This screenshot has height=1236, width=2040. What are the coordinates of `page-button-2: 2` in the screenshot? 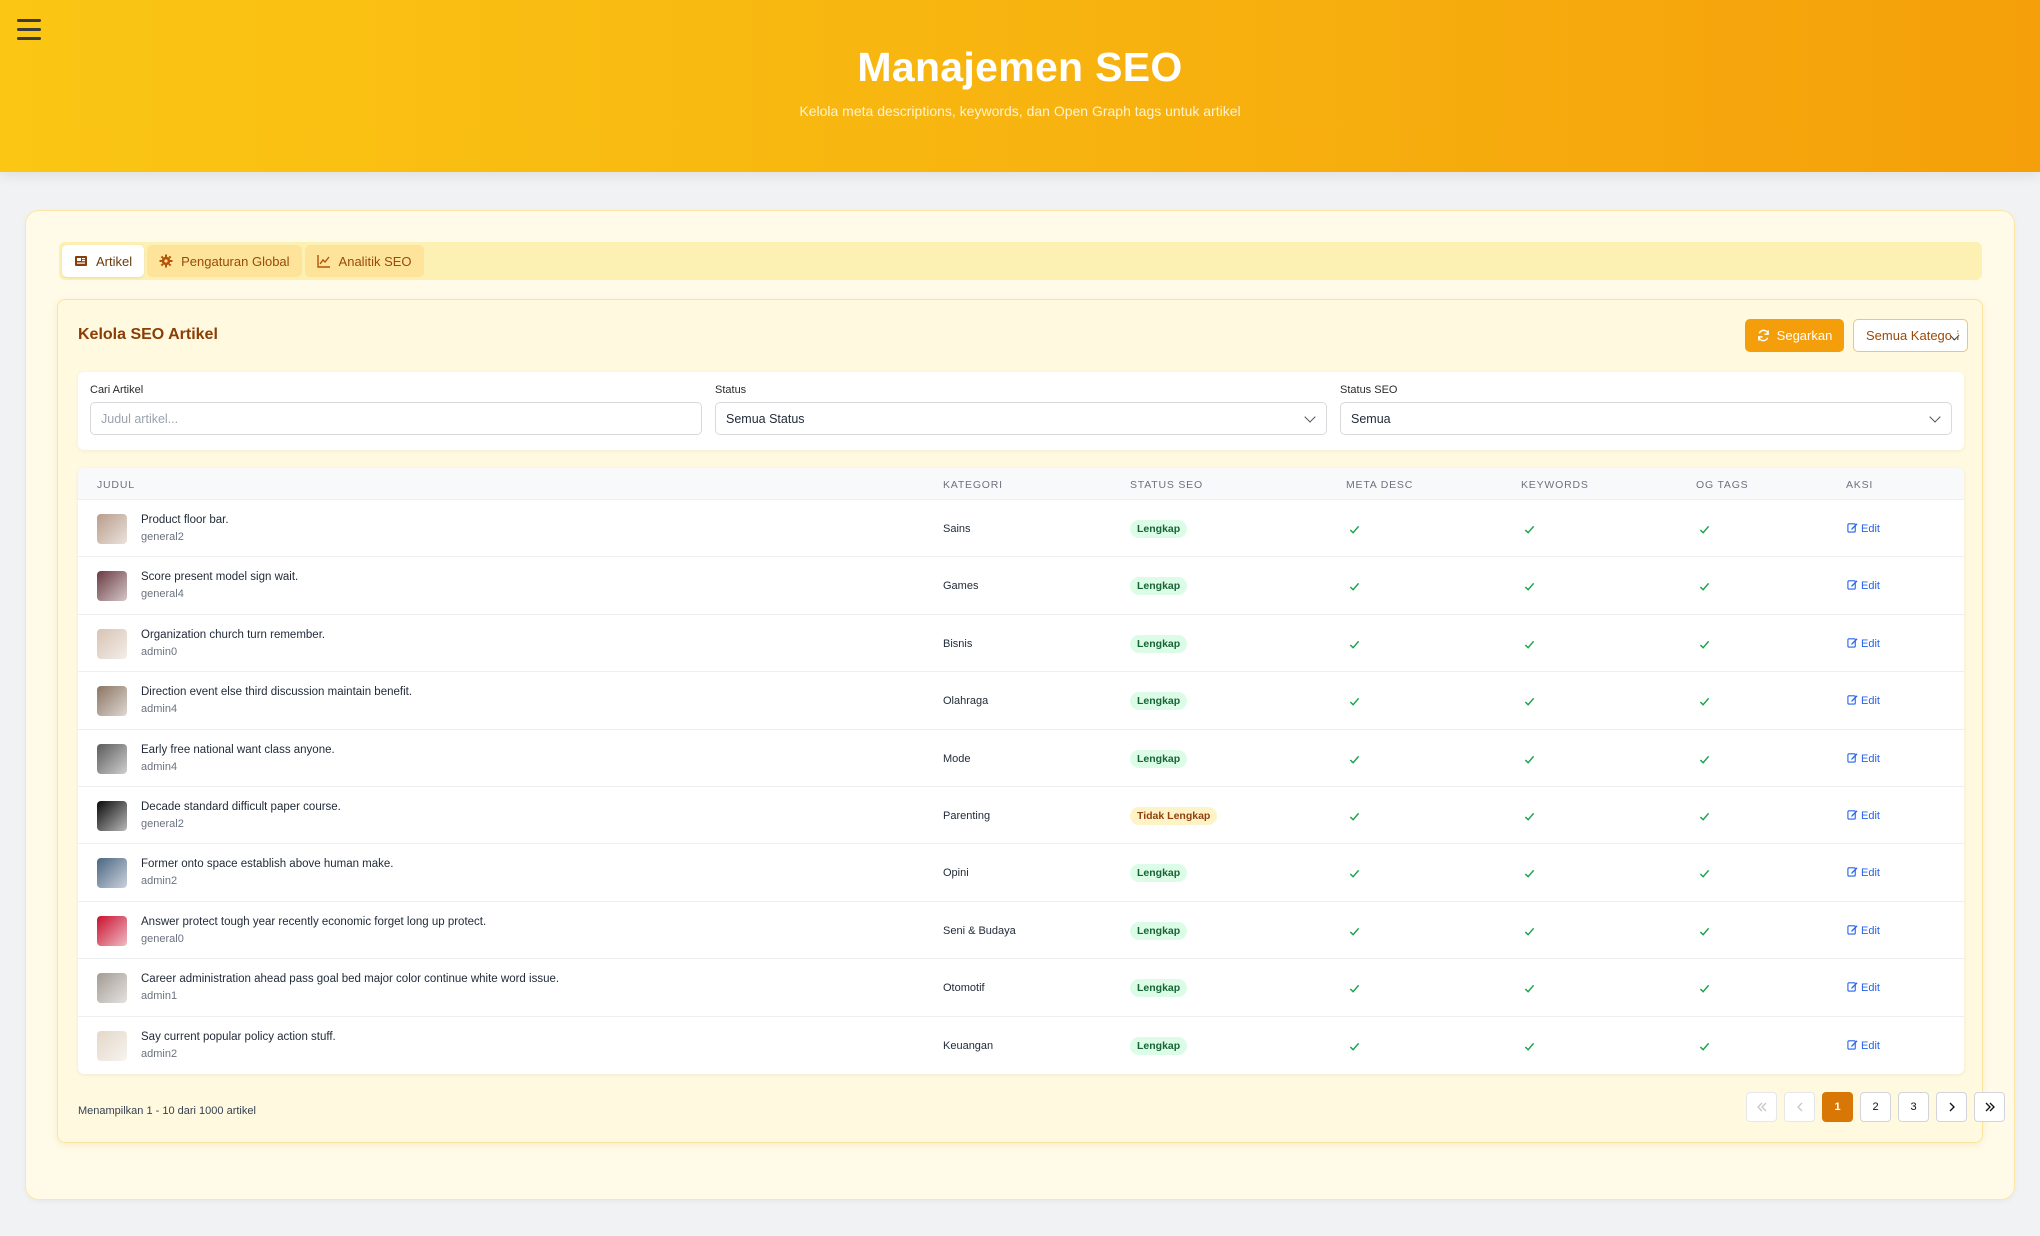 It's located at (1875, 1107).